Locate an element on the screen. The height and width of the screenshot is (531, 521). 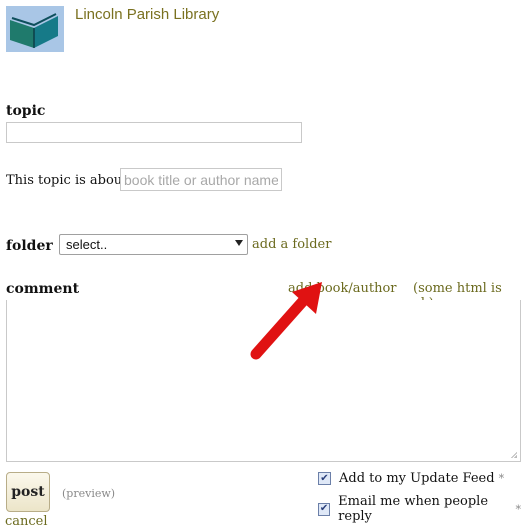
library-logo is located at coordinates (35, 29).